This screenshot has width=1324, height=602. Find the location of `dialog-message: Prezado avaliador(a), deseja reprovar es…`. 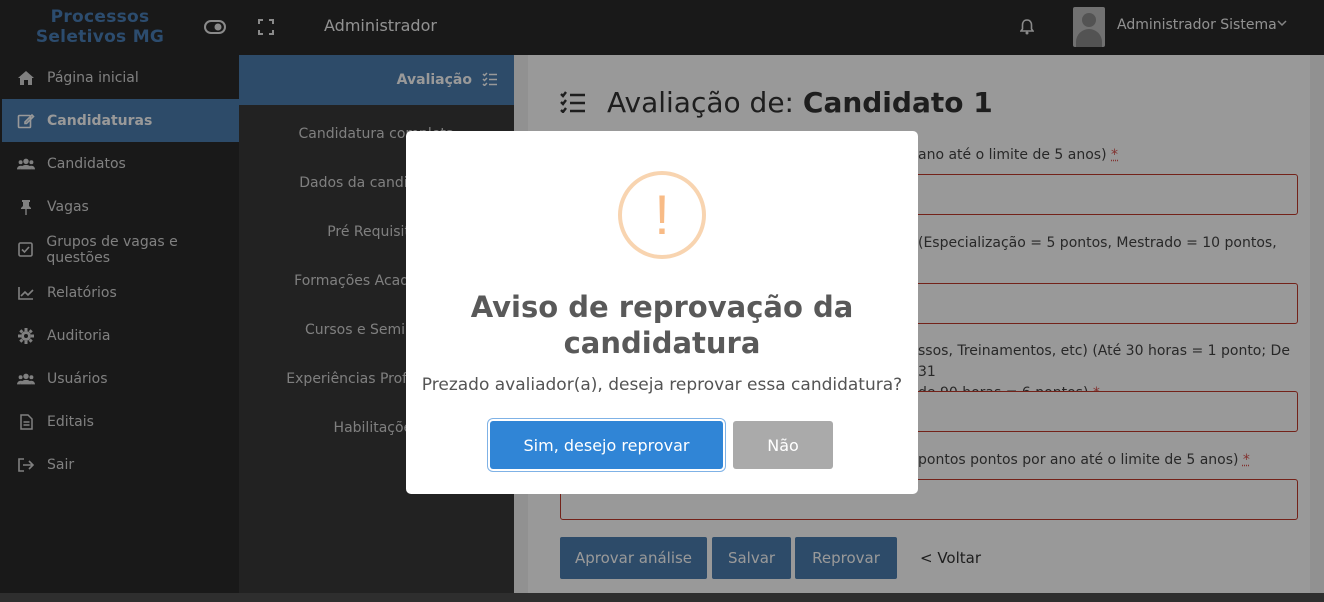

dialog-message: Prezado avaliador(a), deseja reprovar es… is located at coordinates (662, 385).